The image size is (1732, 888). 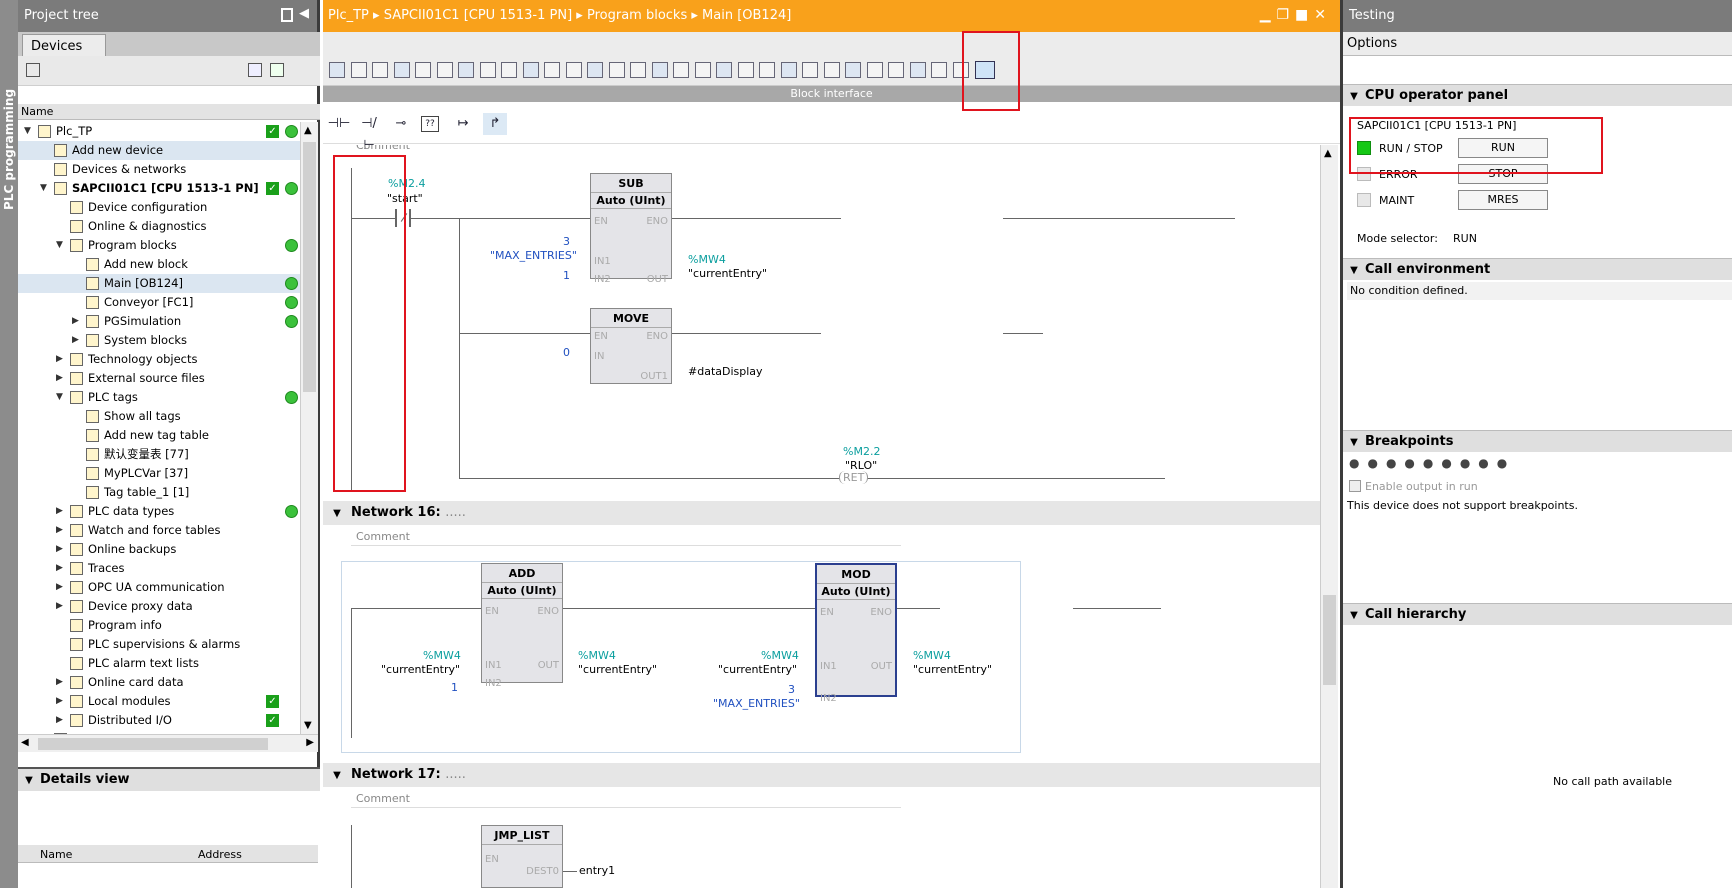 I want to click on scroll-thumb, so click(x=309, y=267).